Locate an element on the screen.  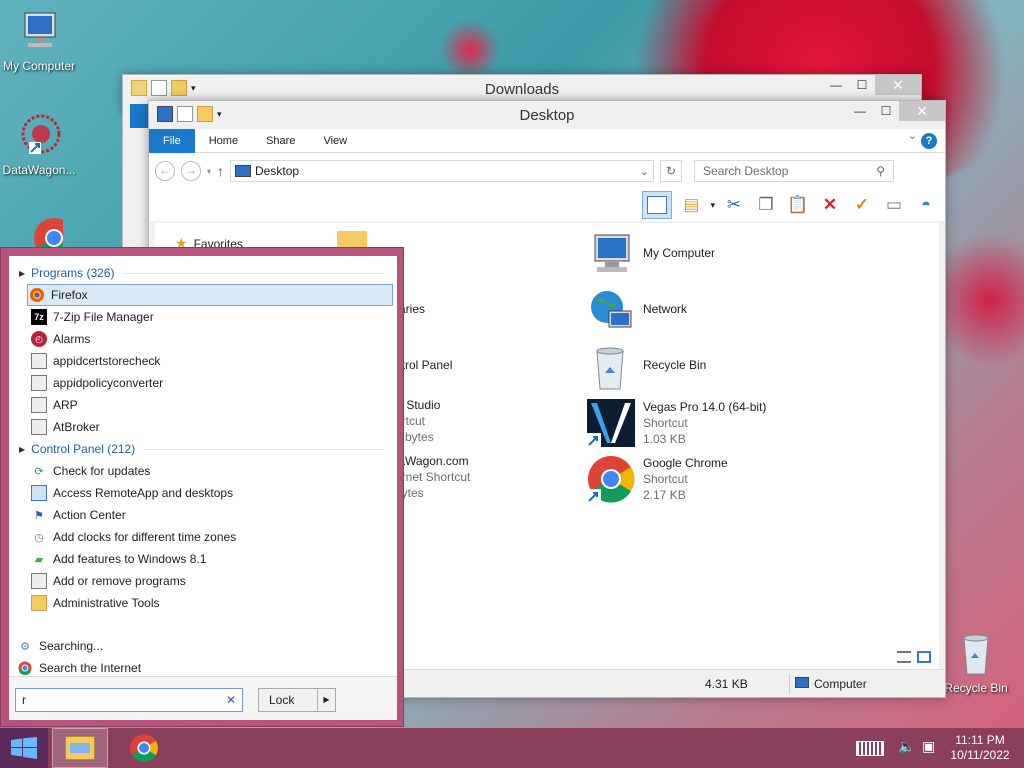
result-add-clocks: ◷ Add clocks for different time zones is located at coordinates (203, 537).